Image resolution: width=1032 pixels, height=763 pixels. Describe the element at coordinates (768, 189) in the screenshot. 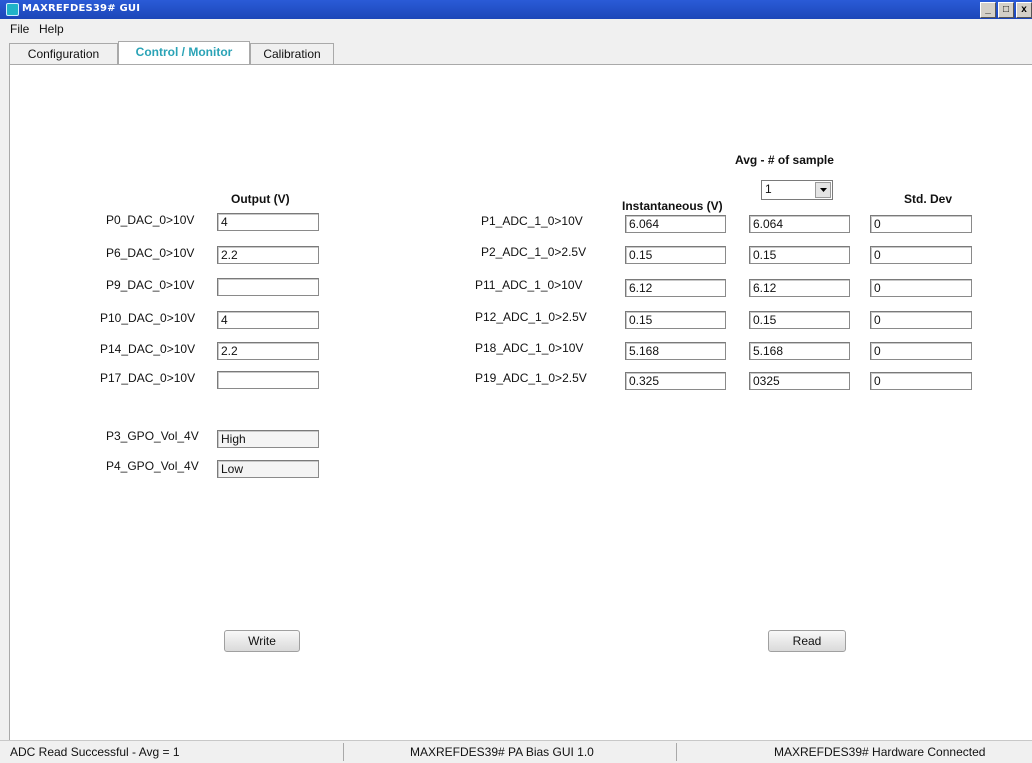

I see `avg-samples-value: 1` at that location.